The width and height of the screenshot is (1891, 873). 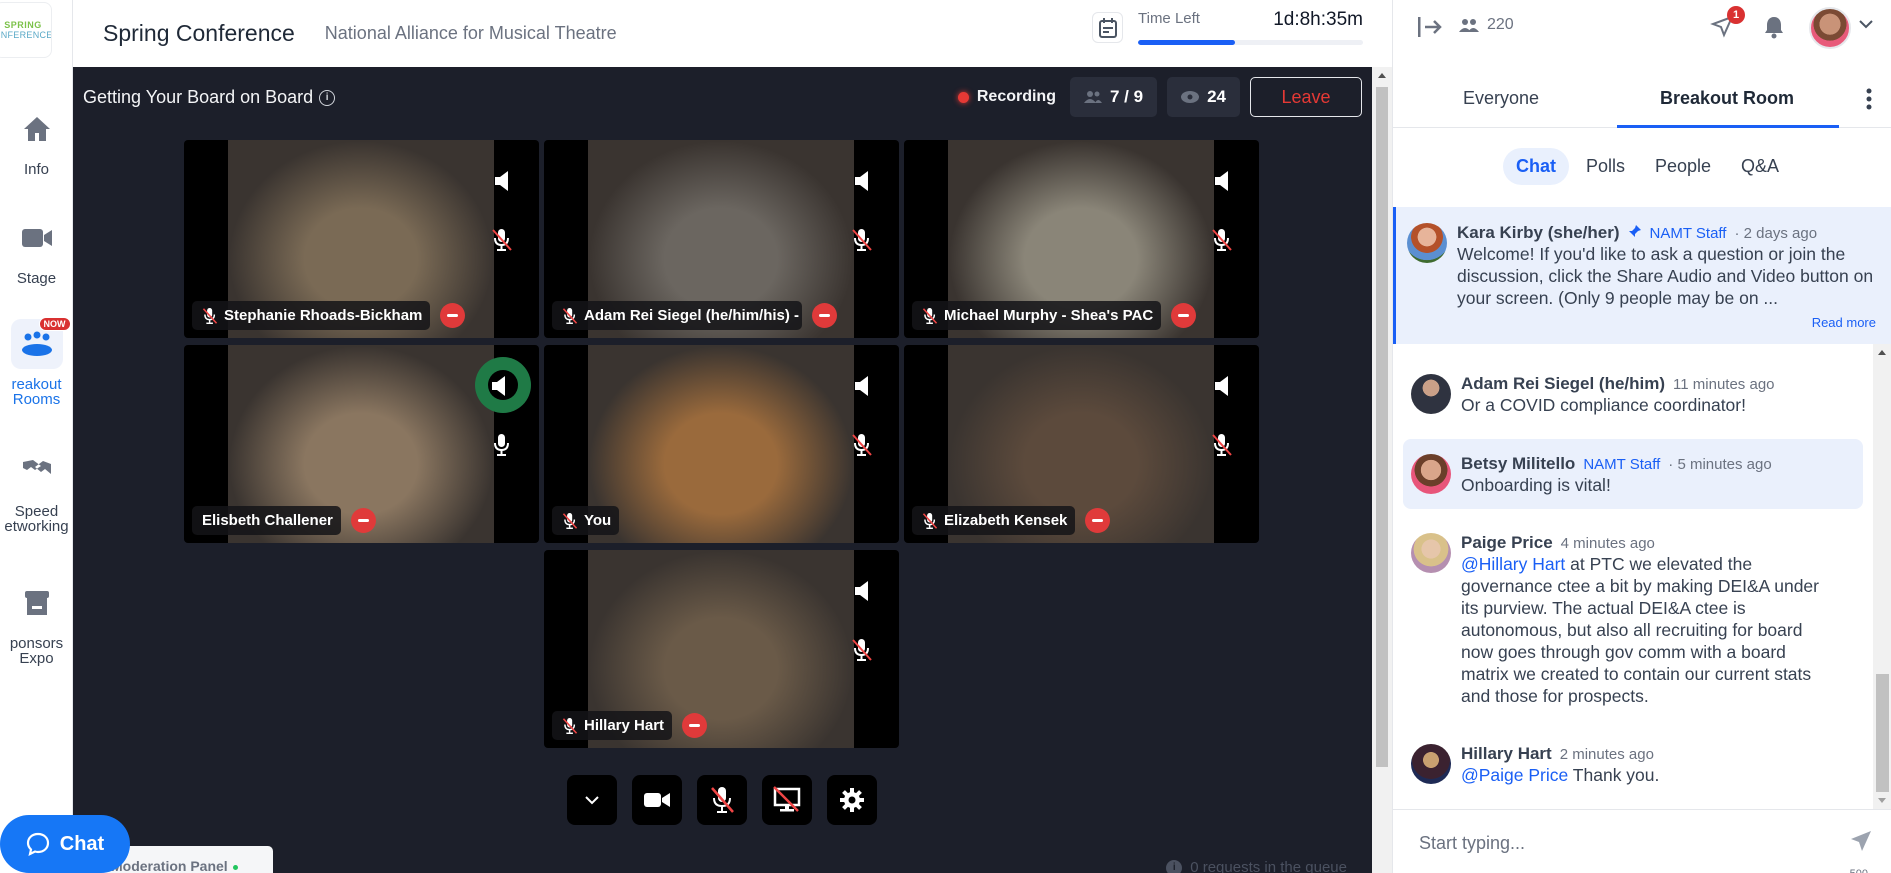 What do you see at coordinates (1861, 841) in the screenshot?
I see `send-icon` at bounding box center [1861, 841].